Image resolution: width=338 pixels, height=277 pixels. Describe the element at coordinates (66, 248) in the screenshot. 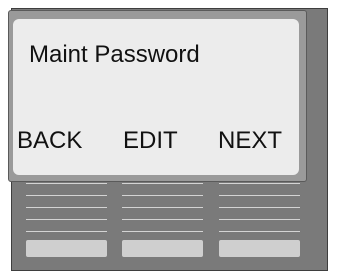

I see `back-hardware-button` at that location.